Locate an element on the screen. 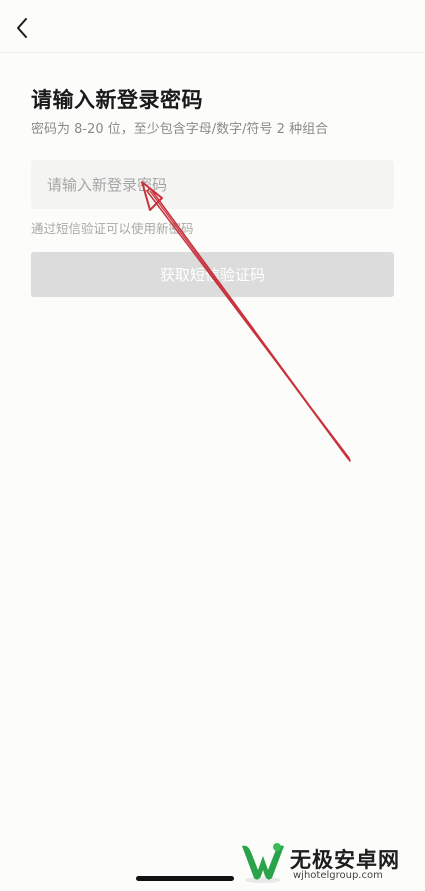  get-sms-code-button: 获取短信验证码 is located at coordinates (212, 274).